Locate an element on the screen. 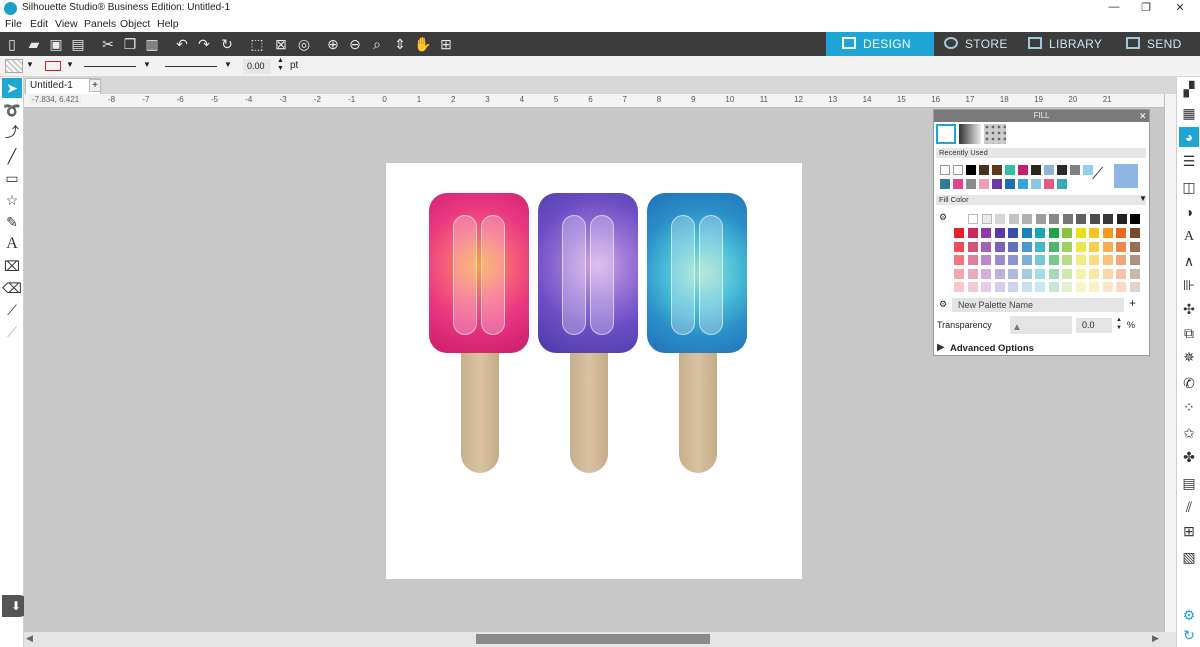 This screenshot has height=647, width=1200. nesting-icon: ⊞ is located at coordinates (1189, 531).